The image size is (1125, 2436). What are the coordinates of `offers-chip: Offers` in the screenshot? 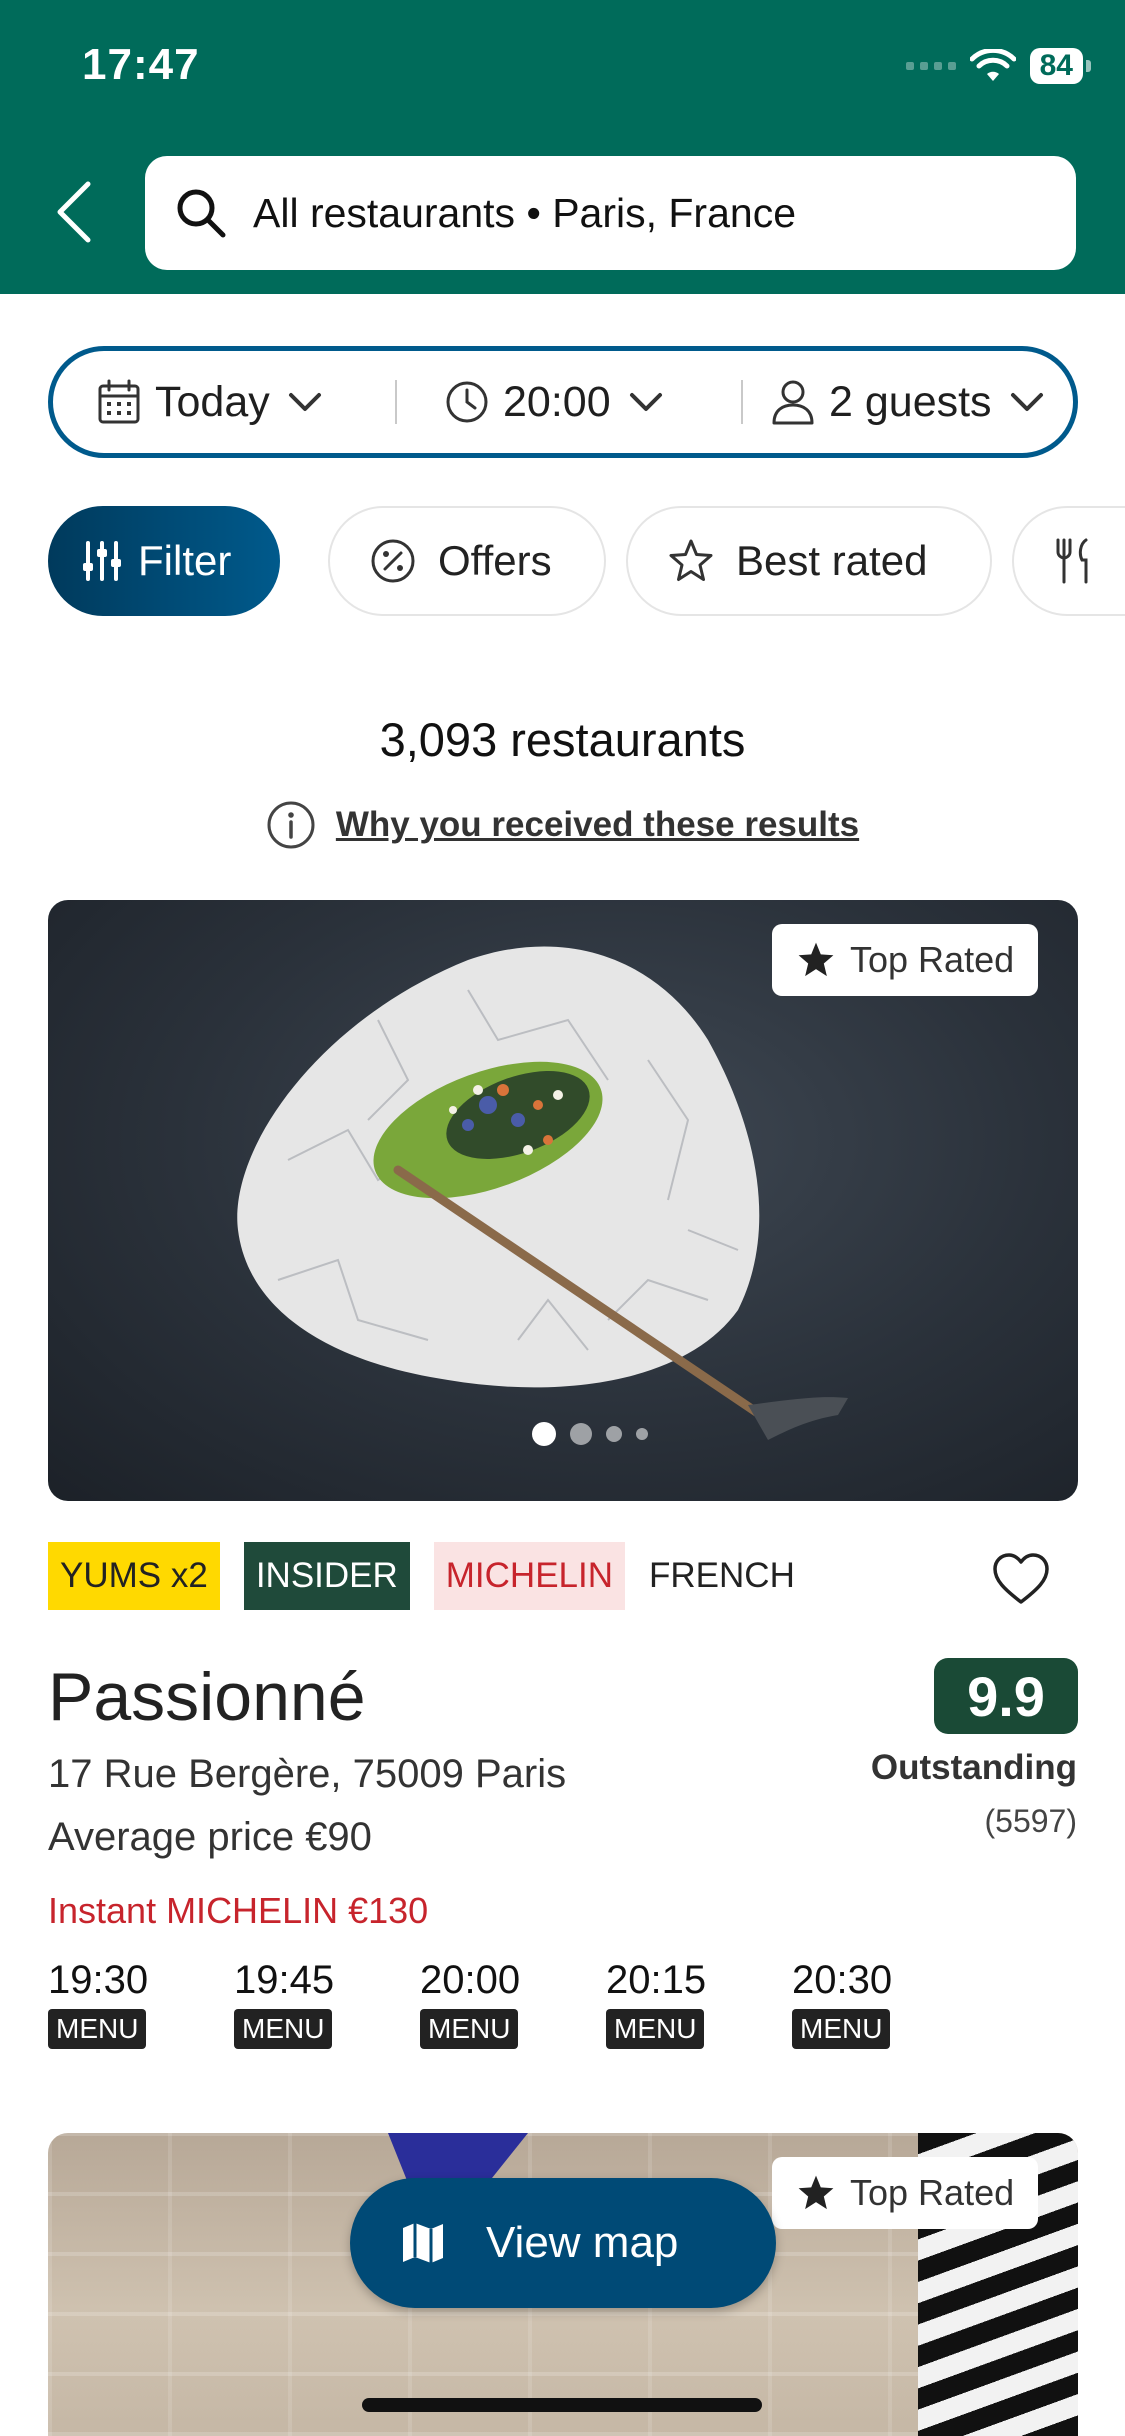 It's located at (467, 561).